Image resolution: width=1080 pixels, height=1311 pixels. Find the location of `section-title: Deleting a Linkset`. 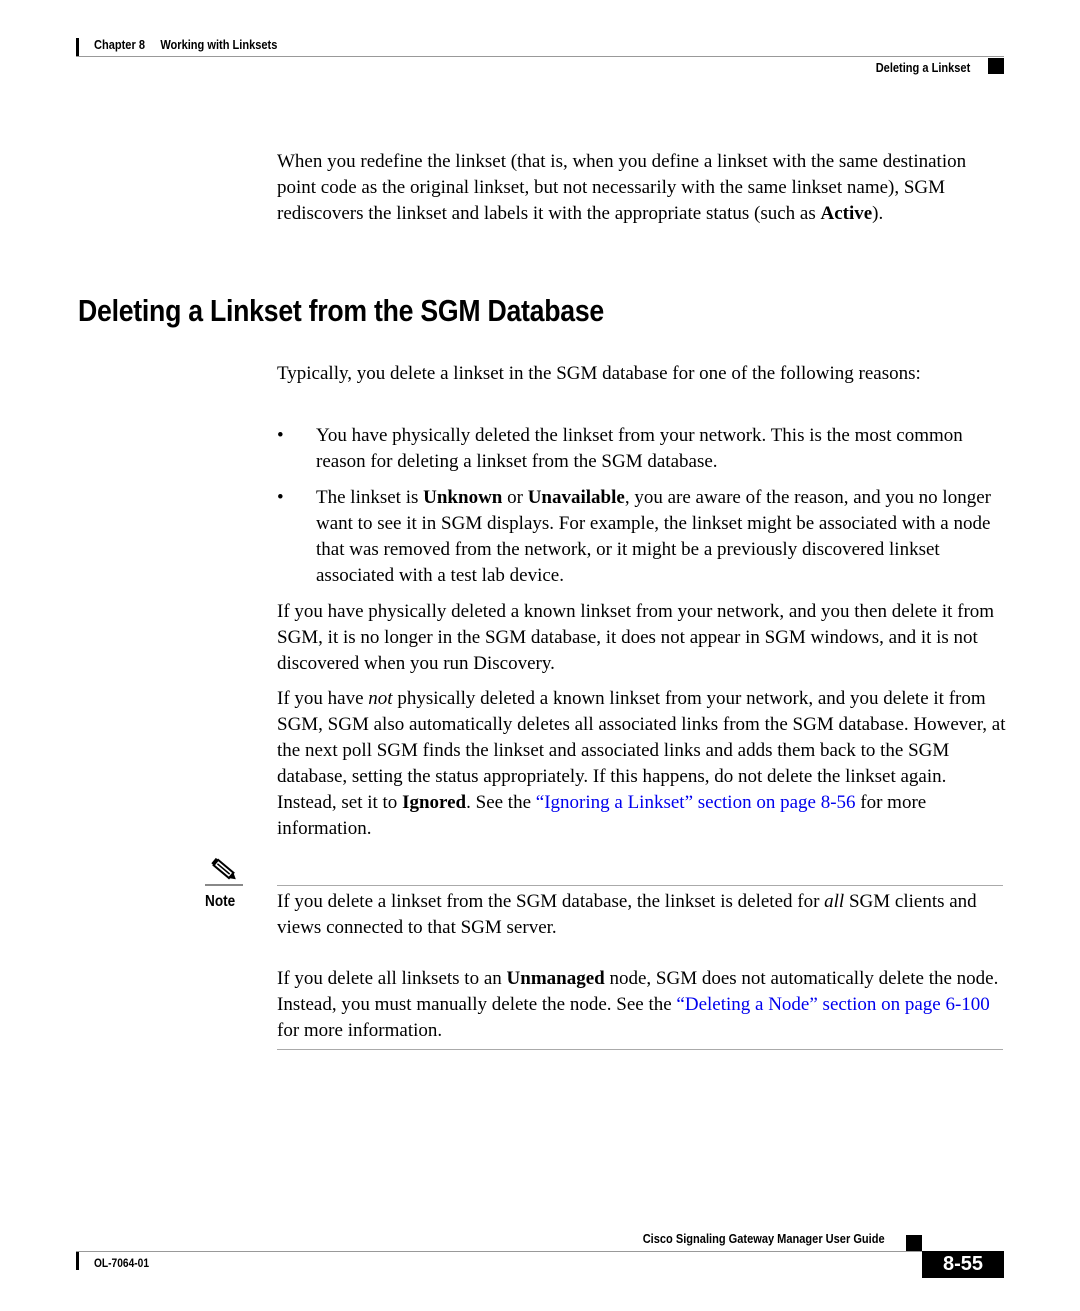

section-title: Deleting a Linkset is located at coordinates (922, 67).